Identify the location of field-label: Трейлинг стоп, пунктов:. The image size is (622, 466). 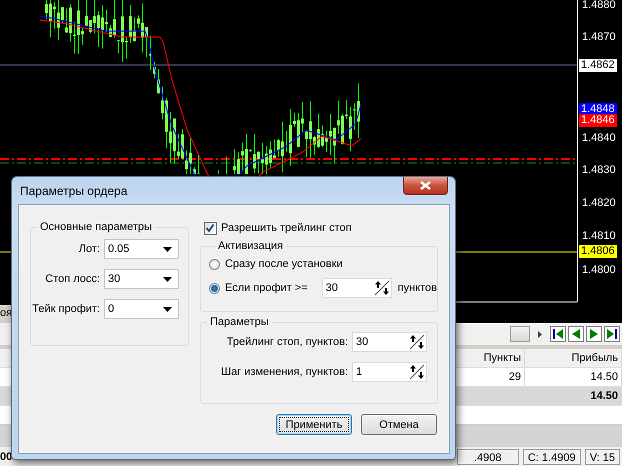
(287, 342).